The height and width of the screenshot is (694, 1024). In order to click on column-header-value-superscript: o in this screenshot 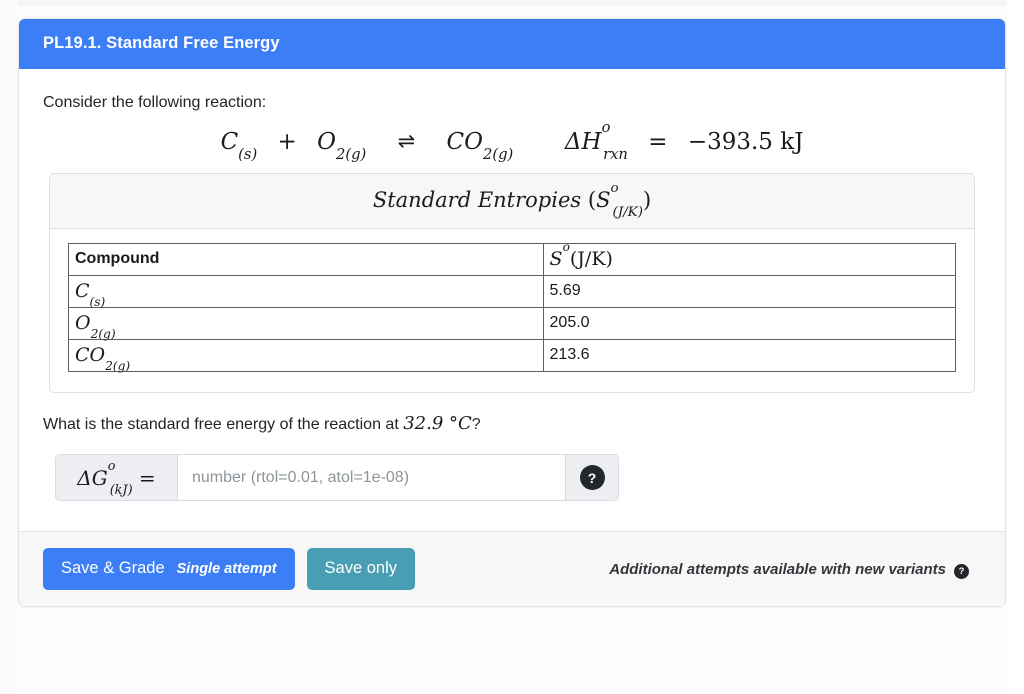, I will do `click(566, 246)`.